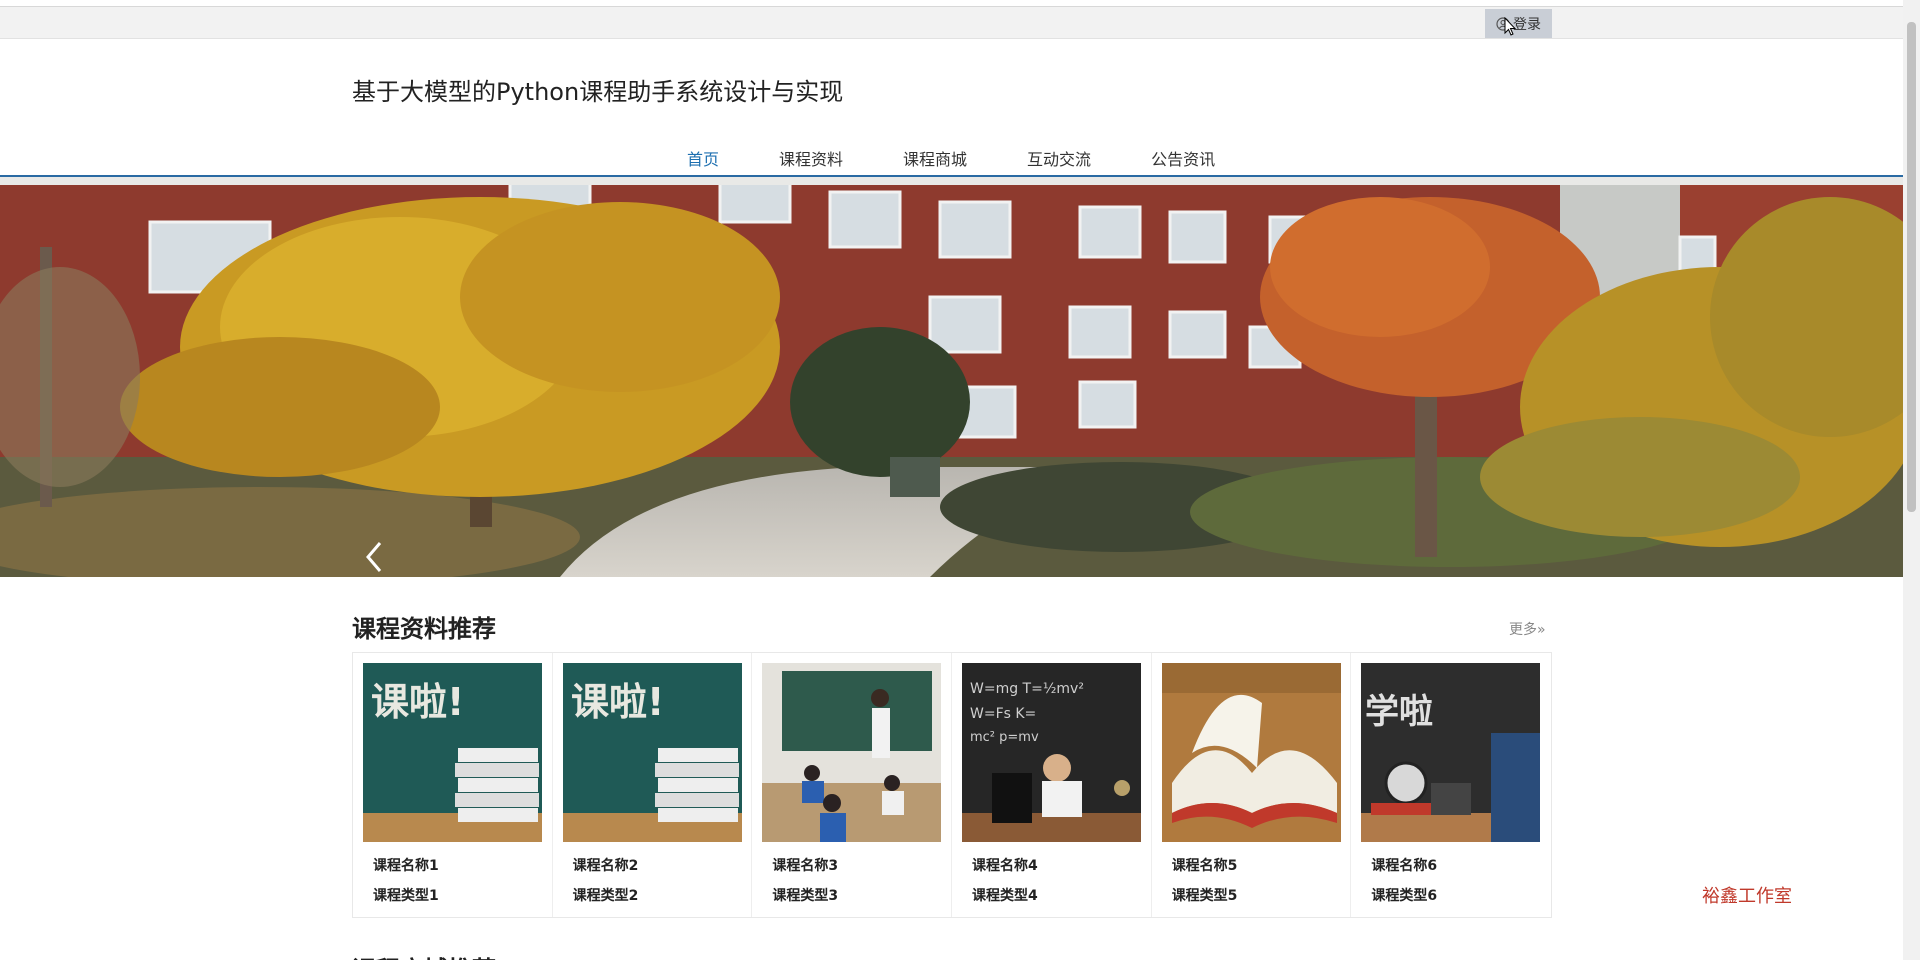 The width and height of the screenshot is (1920, 960). What do you see at coordinates (1004, 737) in the screenshot?
I see `svg-text: mc² p=mv` at bounding box center [1004, 737].